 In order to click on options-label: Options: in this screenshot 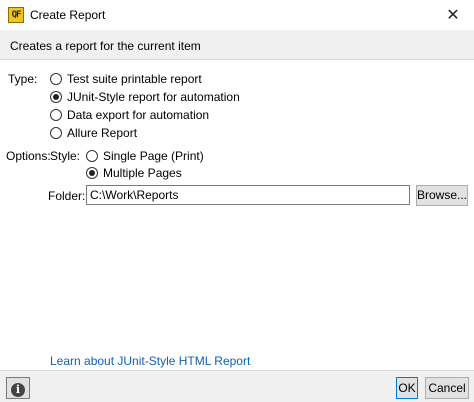, I will do `click(28, 156)`.